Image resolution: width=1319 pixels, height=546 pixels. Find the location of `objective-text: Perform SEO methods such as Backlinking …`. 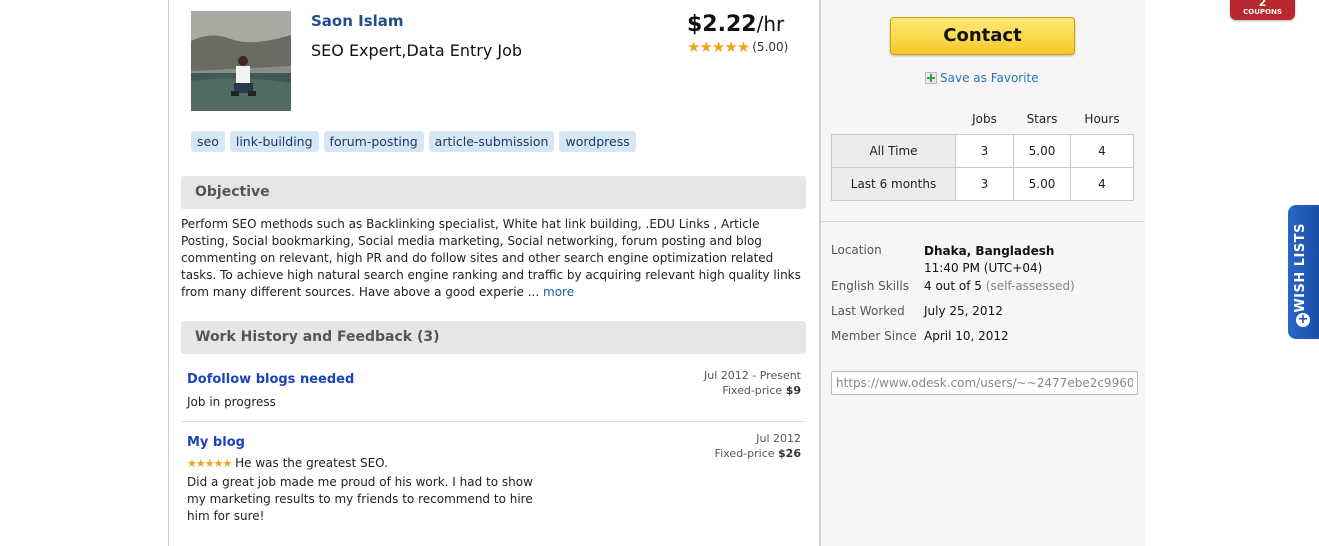

objective-text: Perform SEO methods such as Backlinking … is located at coordinates (495, 258).